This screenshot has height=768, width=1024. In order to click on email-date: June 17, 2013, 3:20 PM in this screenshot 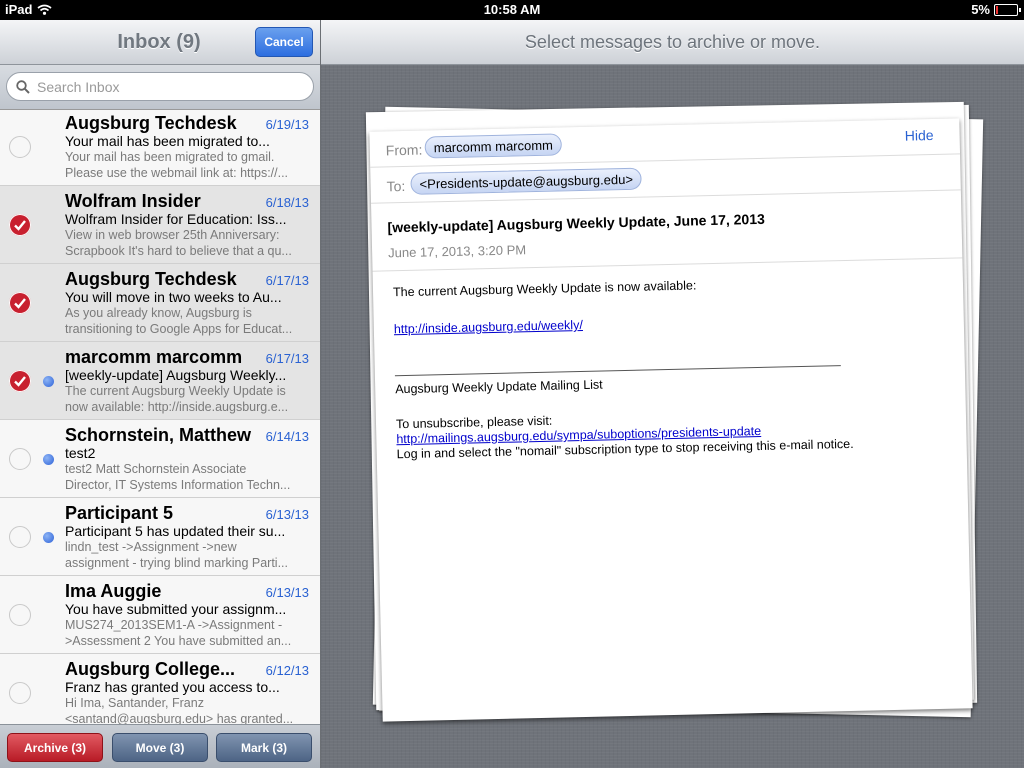, I will do `click(457, 251)`.